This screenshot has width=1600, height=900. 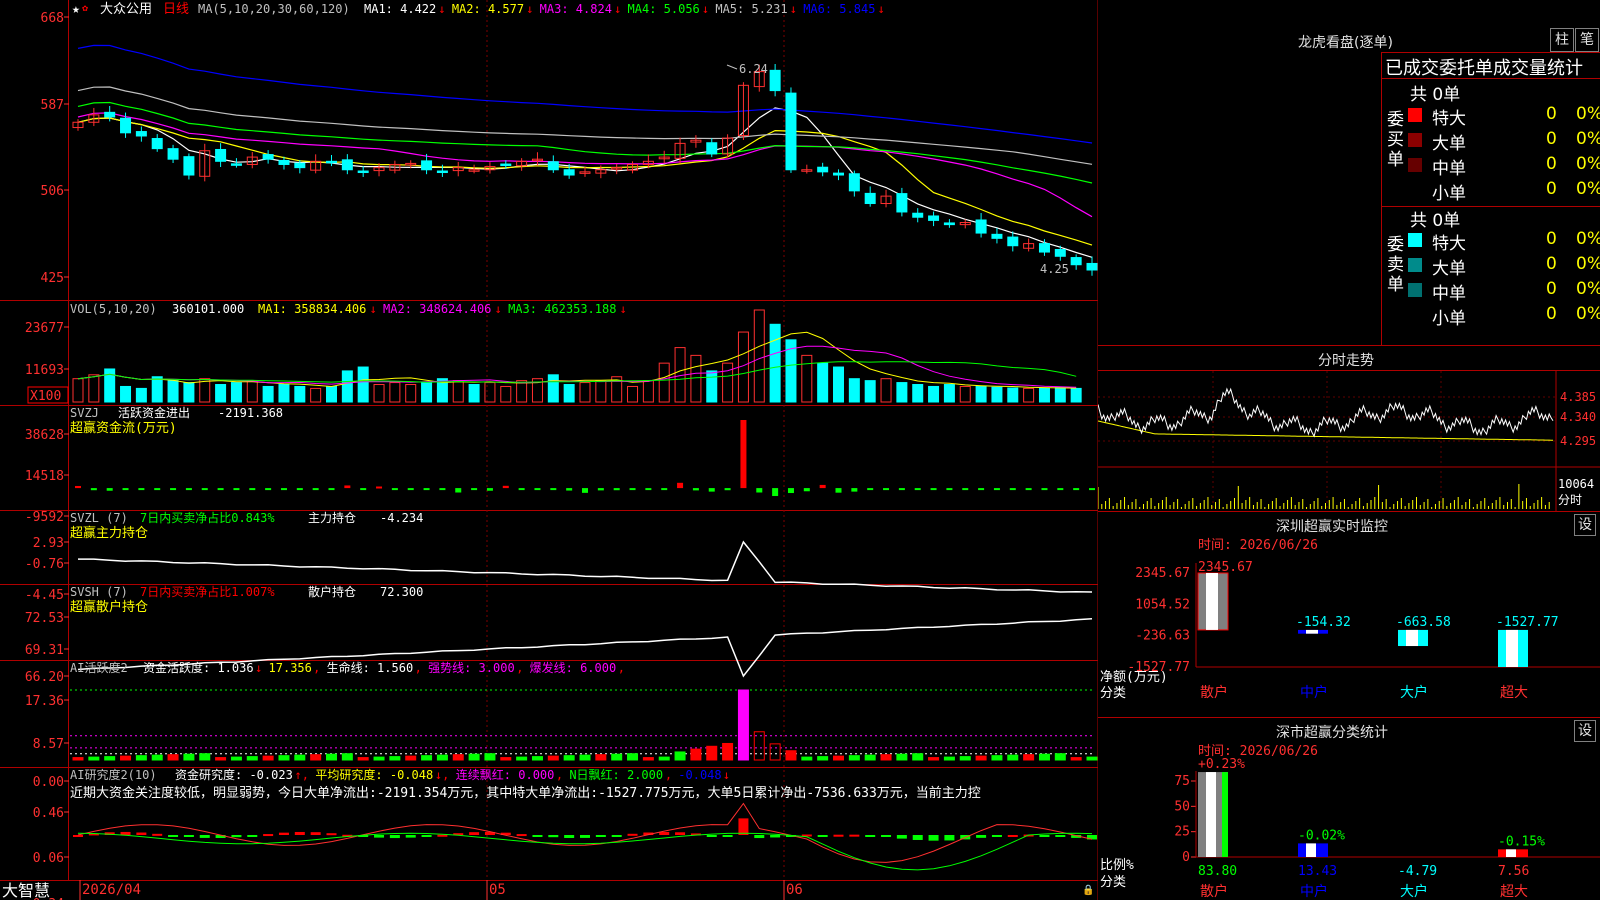 What do you see at coordinates (1349, 441) in the screenshot?
I see `intraday-chart: 4.385 4.340 4.295 10064 分时` at bounding box center [1349, 441].